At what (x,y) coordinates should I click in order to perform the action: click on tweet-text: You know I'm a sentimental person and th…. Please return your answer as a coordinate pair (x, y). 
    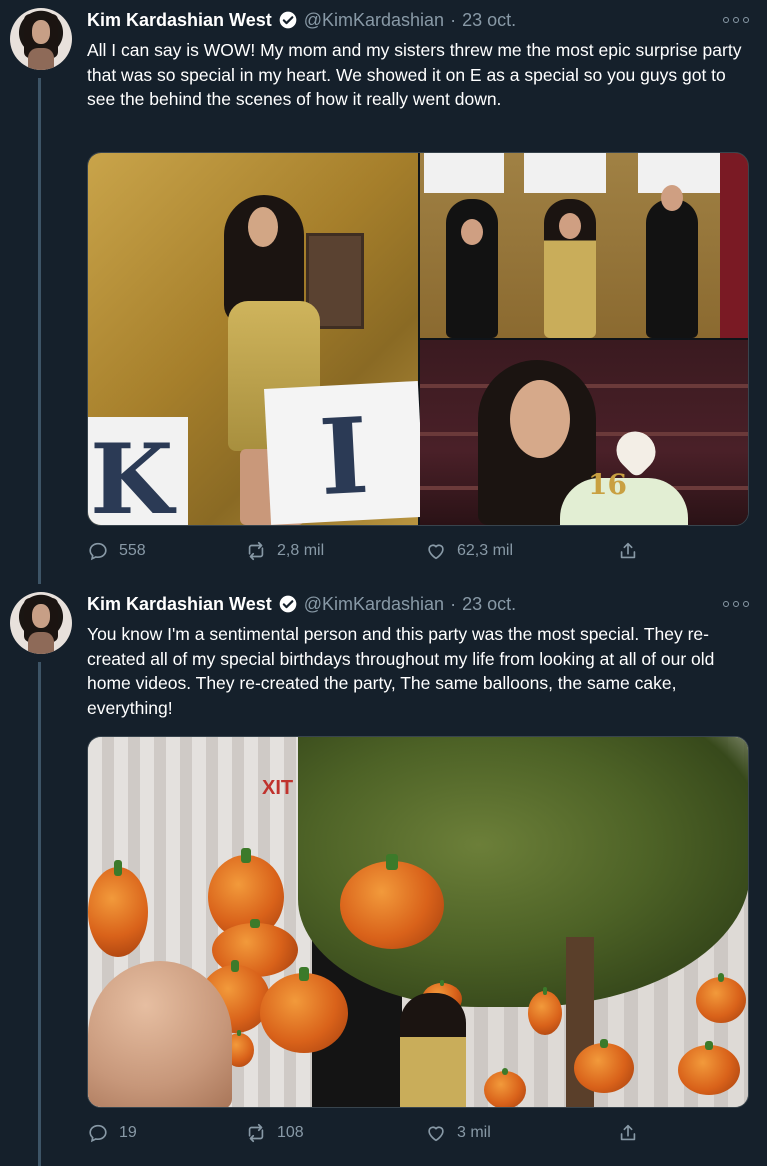
    Looking at the image, I should click on (401, 671).